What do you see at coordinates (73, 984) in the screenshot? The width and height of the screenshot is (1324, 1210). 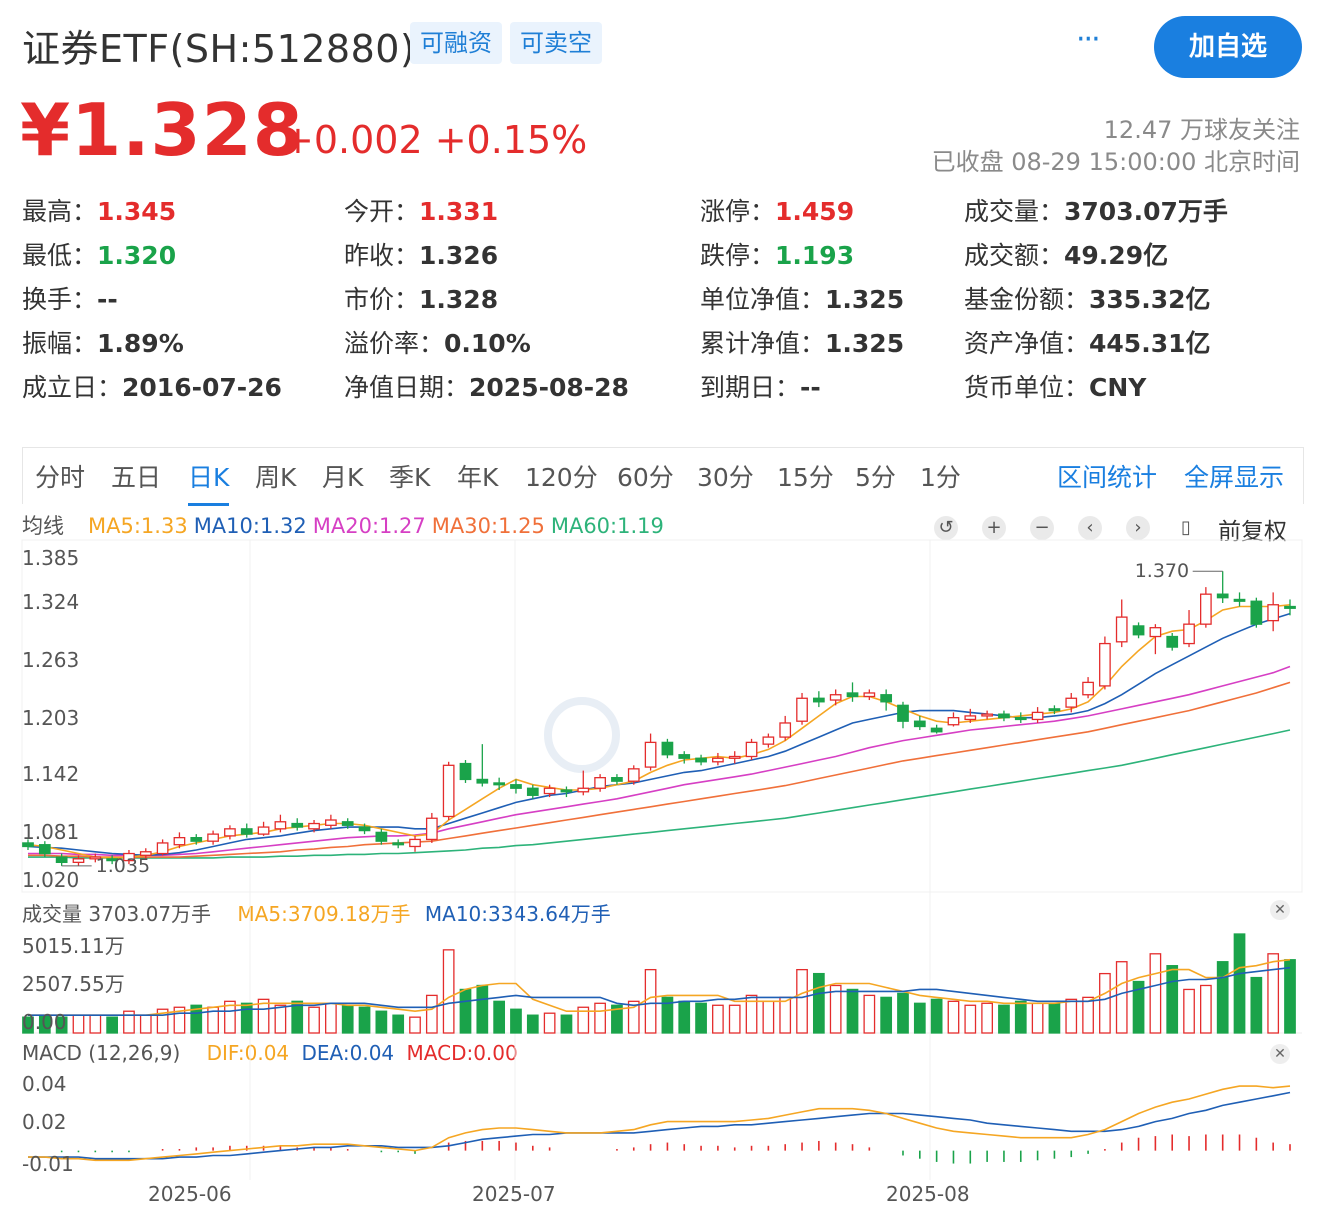 I see `volume-axis-label: 2507.55万` at bounding box center [73, 984].